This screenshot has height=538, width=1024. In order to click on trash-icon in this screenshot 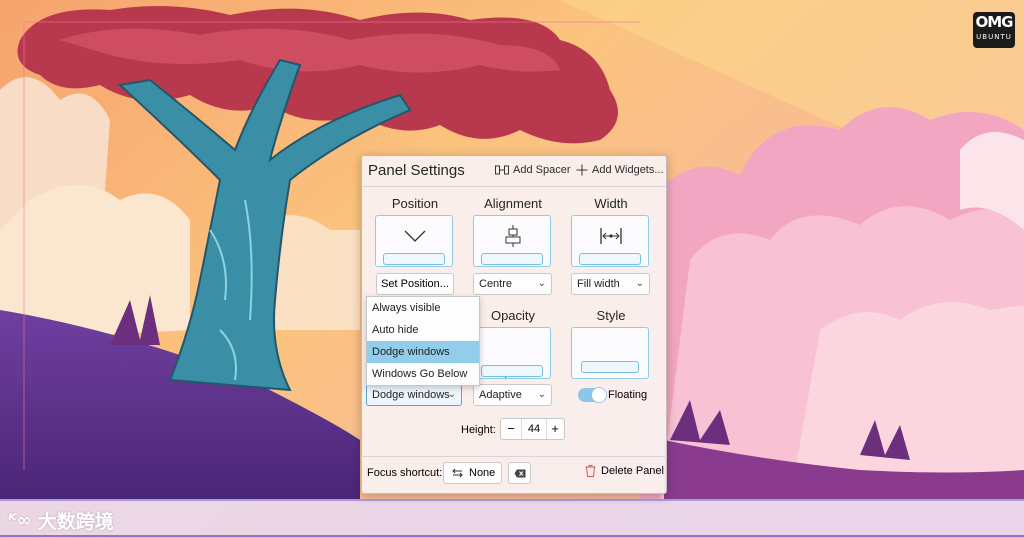, I will do `click(590, 471)`.